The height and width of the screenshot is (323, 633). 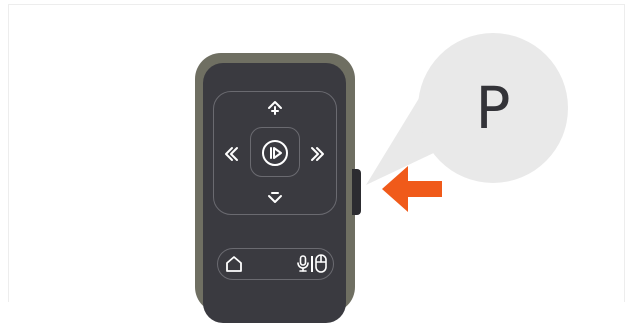 What do you see at coordinates (78, 79) in the screenshot?
I see `indicator-led` at bounding box center [78, 79].